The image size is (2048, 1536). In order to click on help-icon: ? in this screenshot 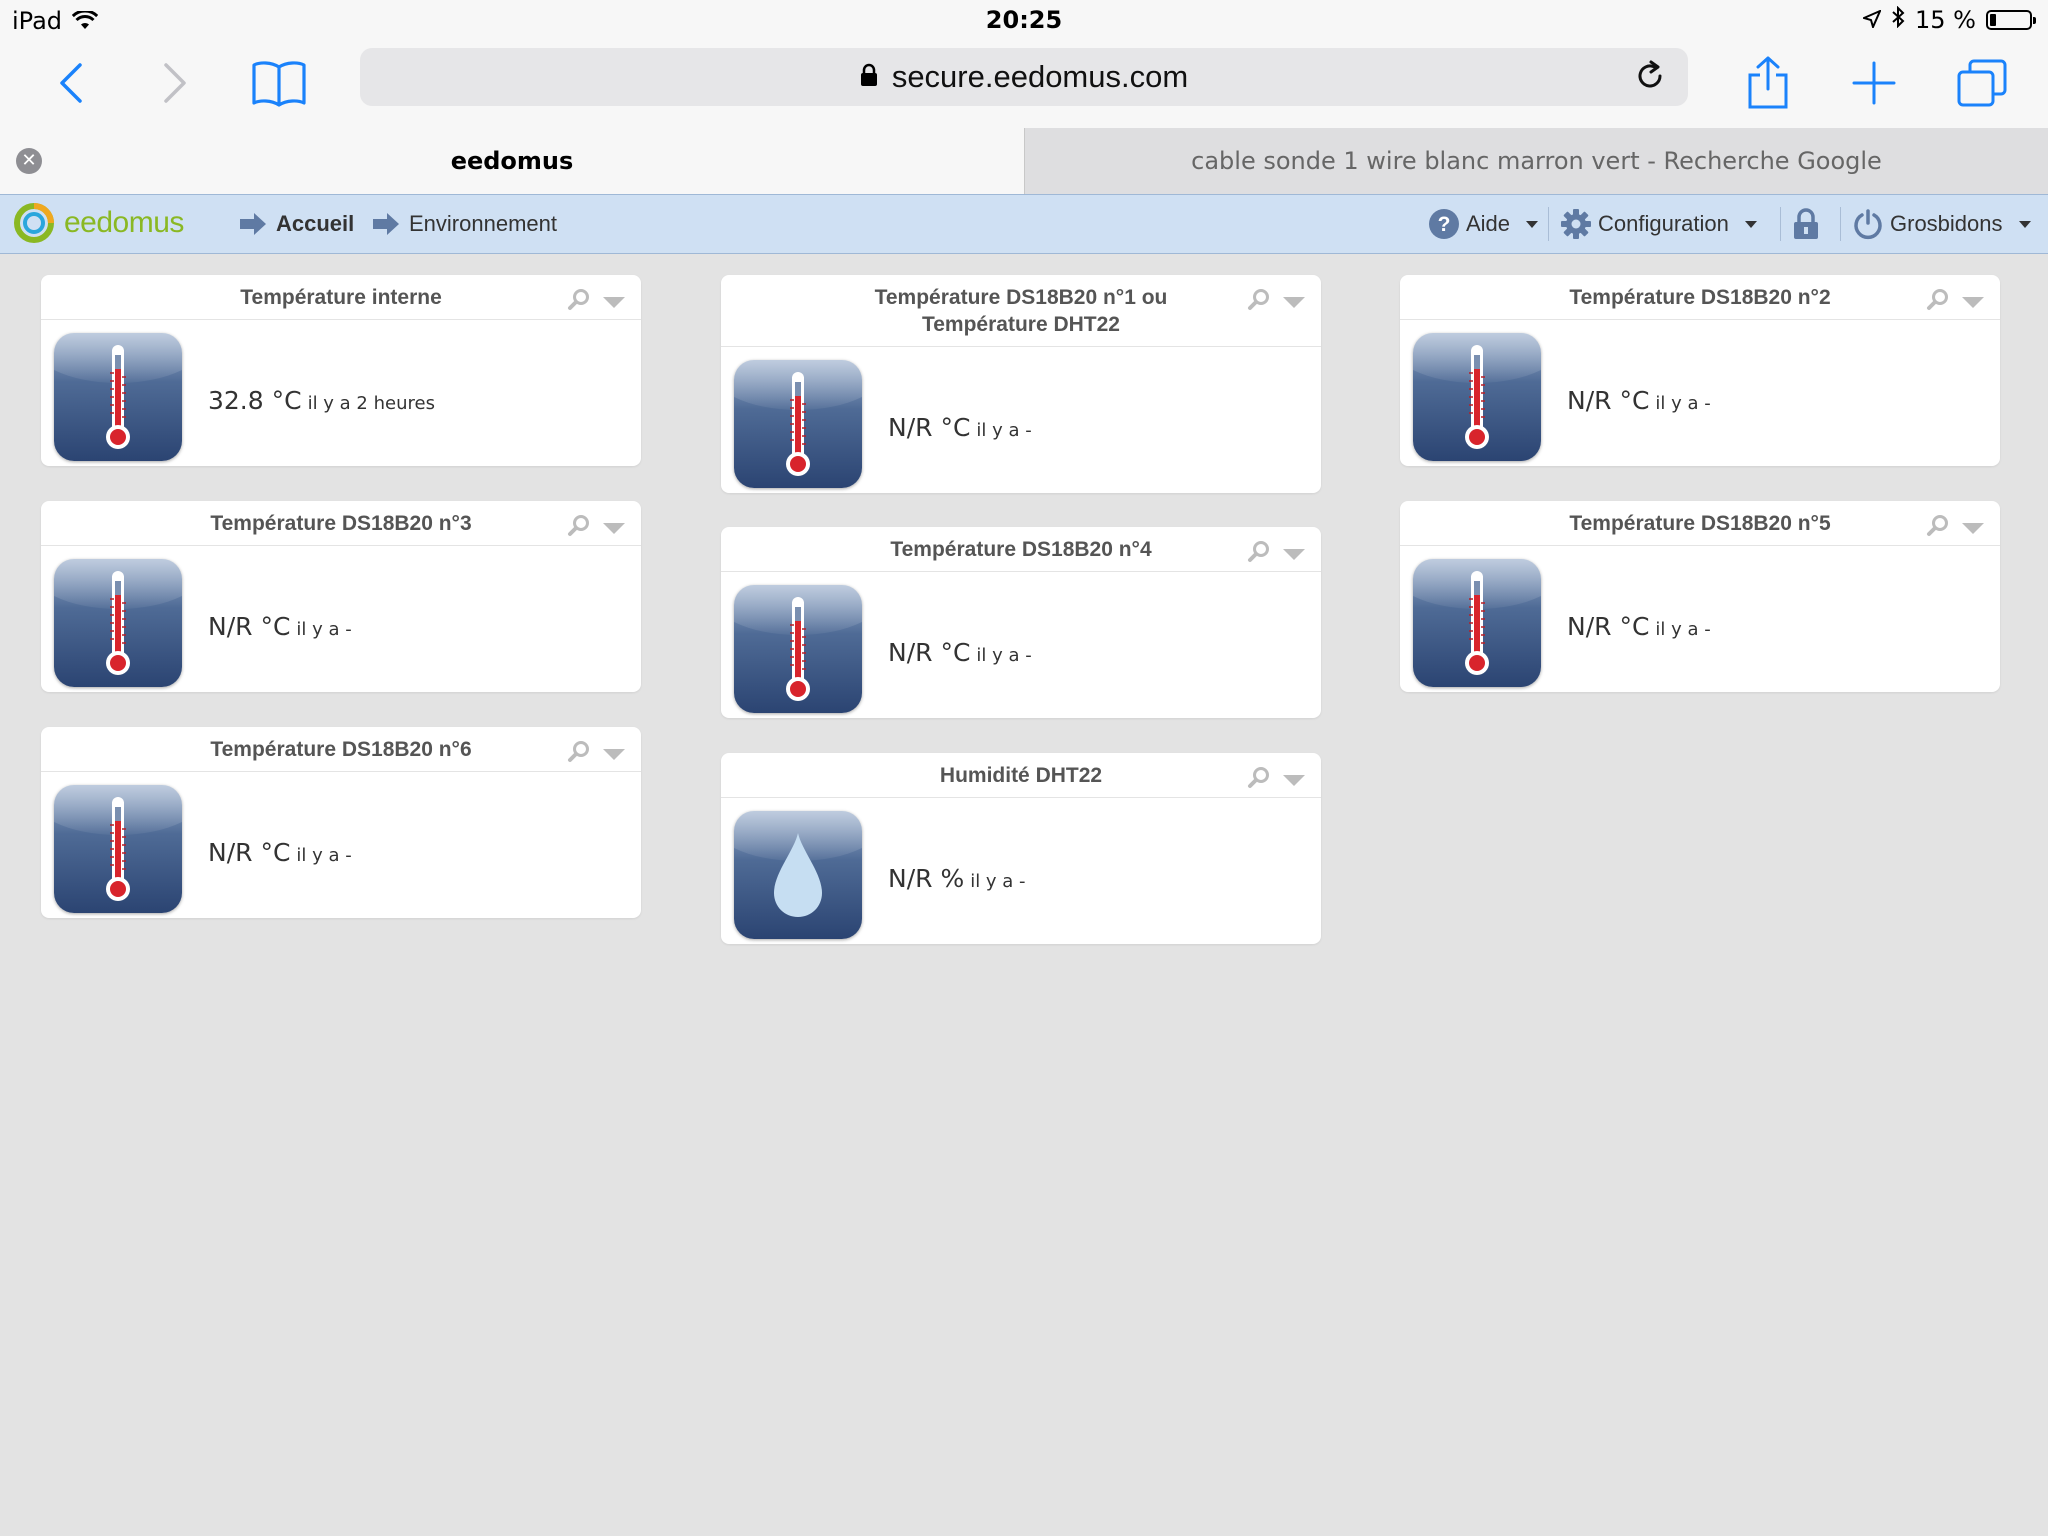, I will do `click(1444, 224)`.